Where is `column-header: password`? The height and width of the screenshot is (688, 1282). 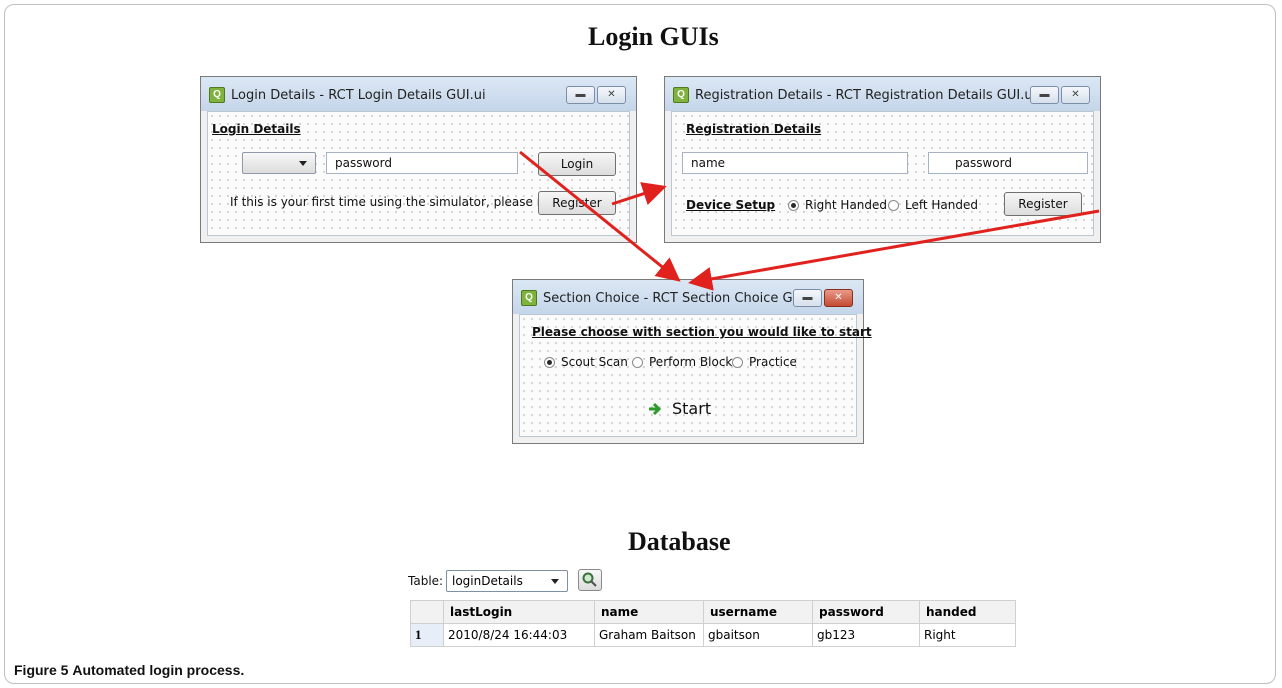 column-header: password is located at coordinates (866, 612).